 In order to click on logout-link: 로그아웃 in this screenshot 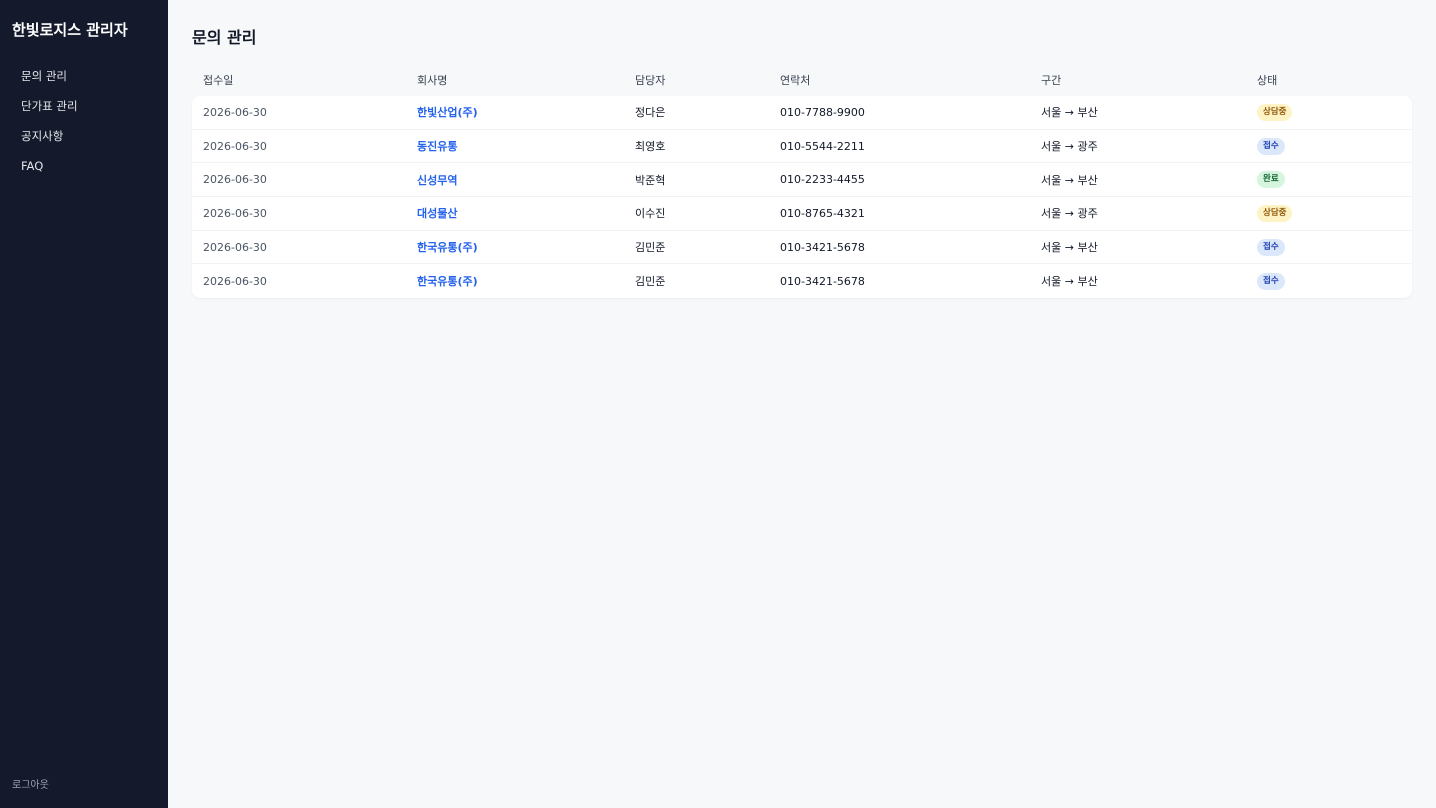, I will do `click(30, 783)`.